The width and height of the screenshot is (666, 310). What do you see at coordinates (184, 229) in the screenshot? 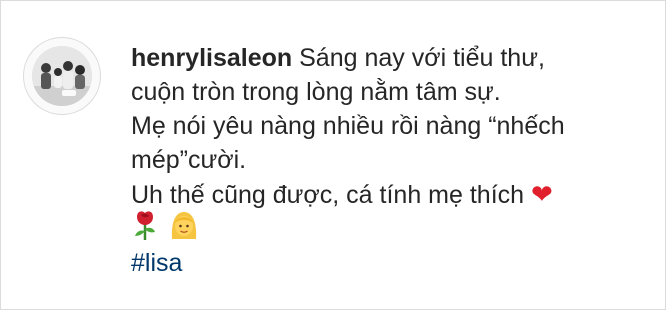
I see `blond-woman-emoji-icon` at bounding box center [184, 229].